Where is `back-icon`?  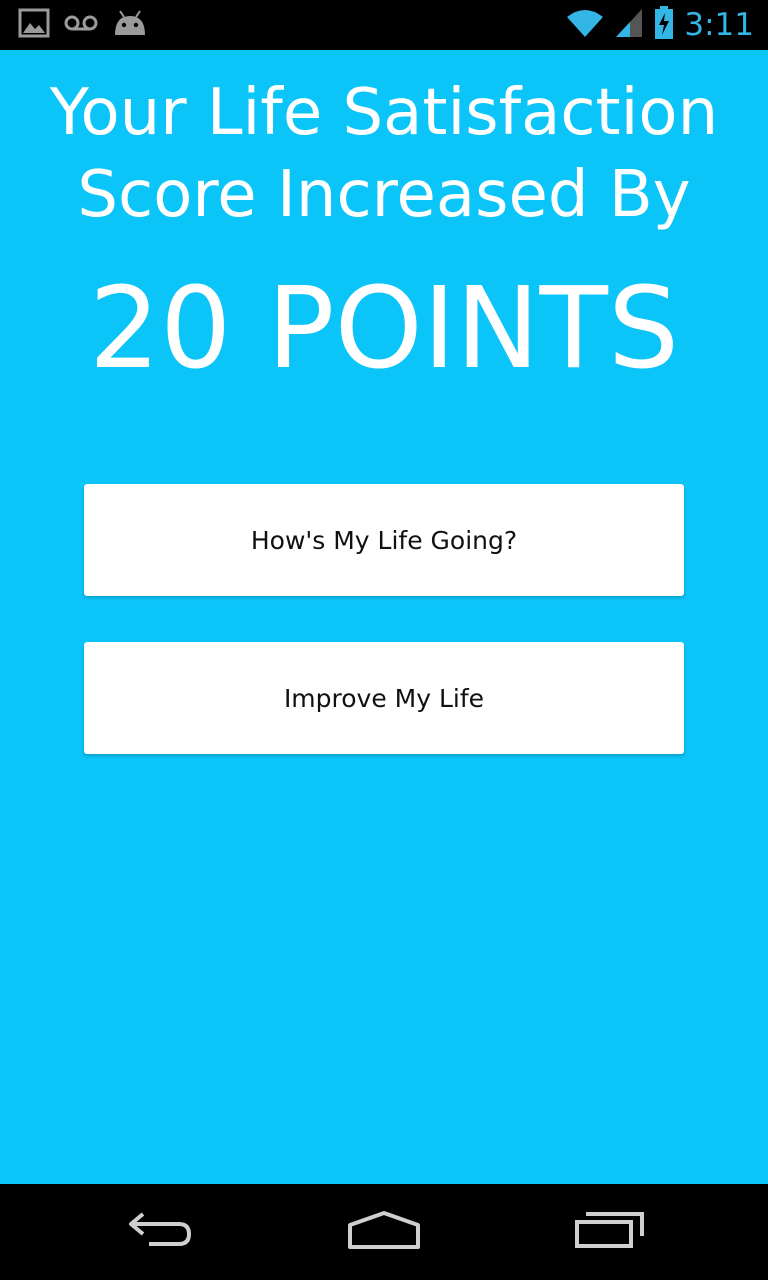
back-icon is located at coordinates (160, 1232).